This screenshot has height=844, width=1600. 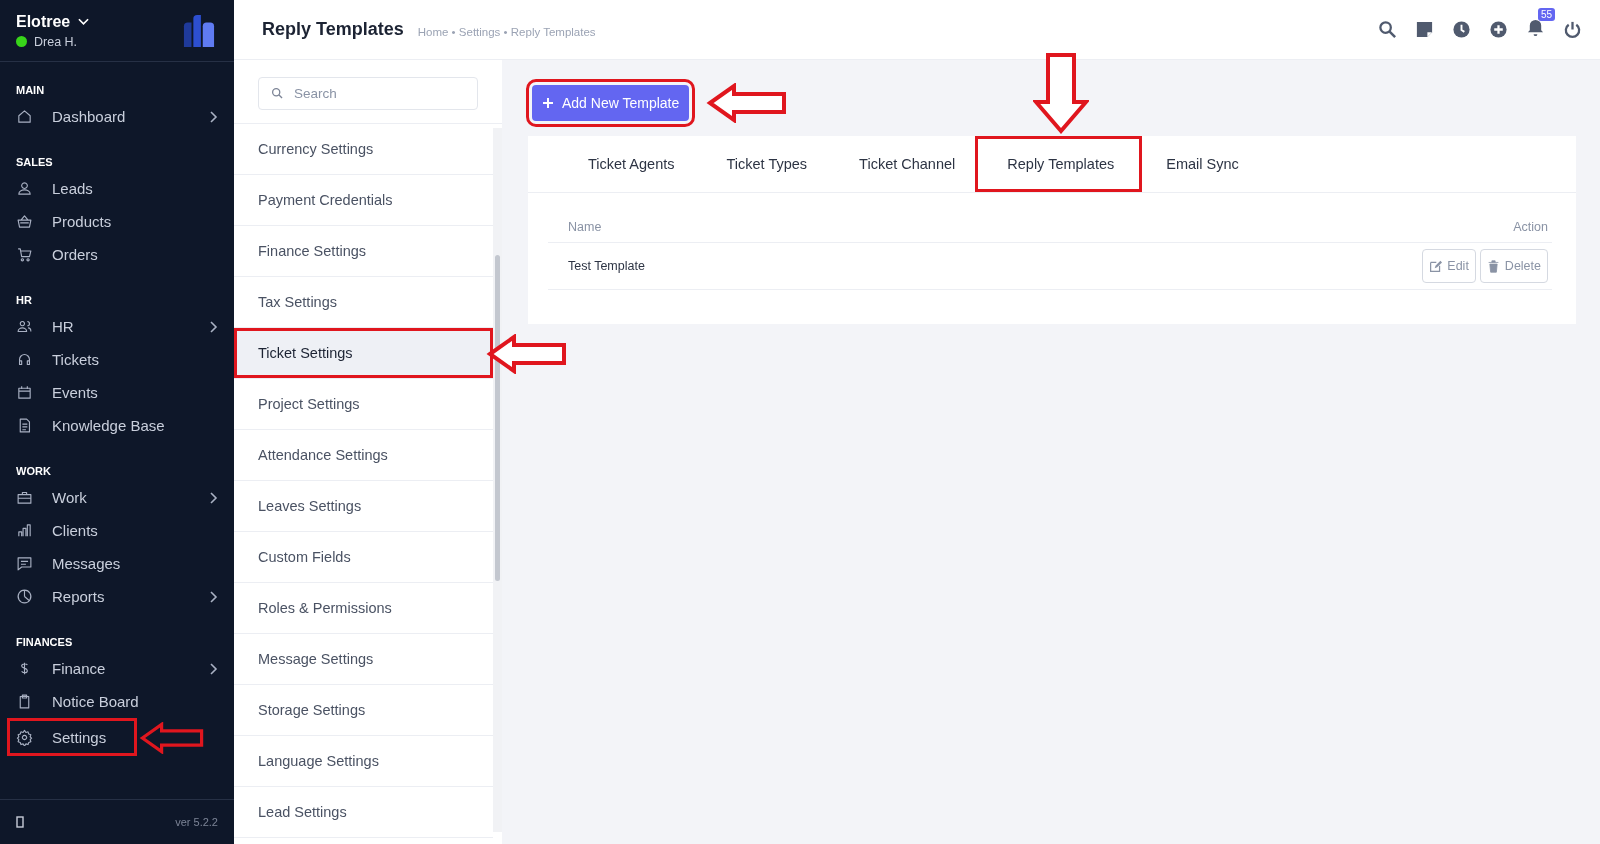 I want to click on add-icon, so click(x=1498, y=29).